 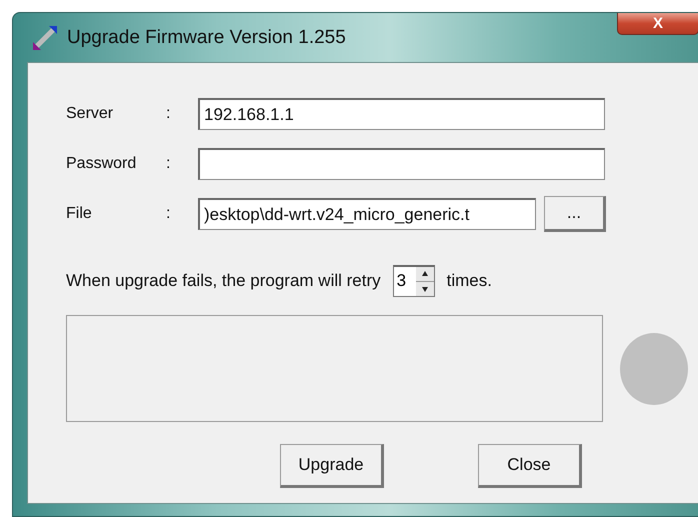 I want to click on input-field, so click(x=401, y=164).